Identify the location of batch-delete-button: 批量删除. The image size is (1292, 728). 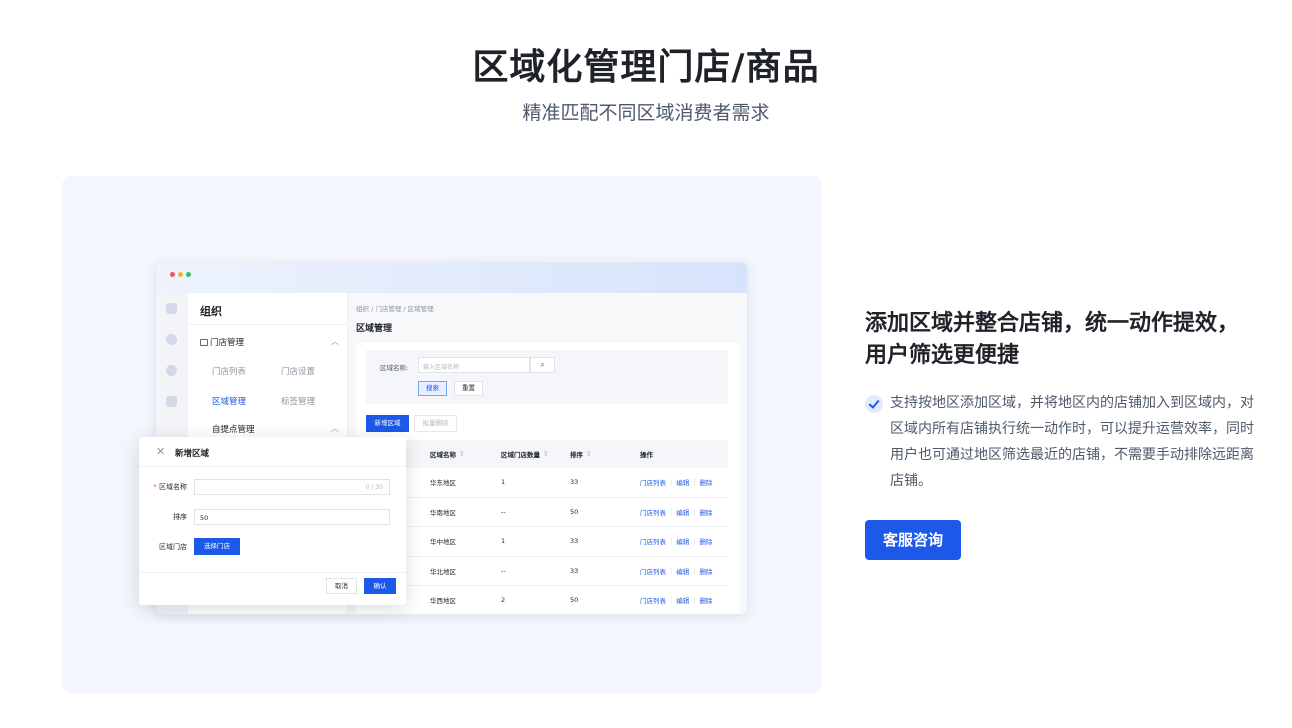
(435, 423).